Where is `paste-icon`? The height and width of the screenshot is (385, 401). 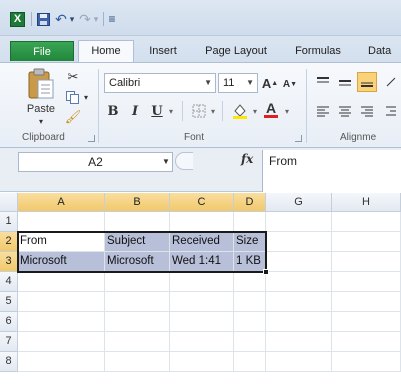 paste-icon is located at coordinates (41, 84).